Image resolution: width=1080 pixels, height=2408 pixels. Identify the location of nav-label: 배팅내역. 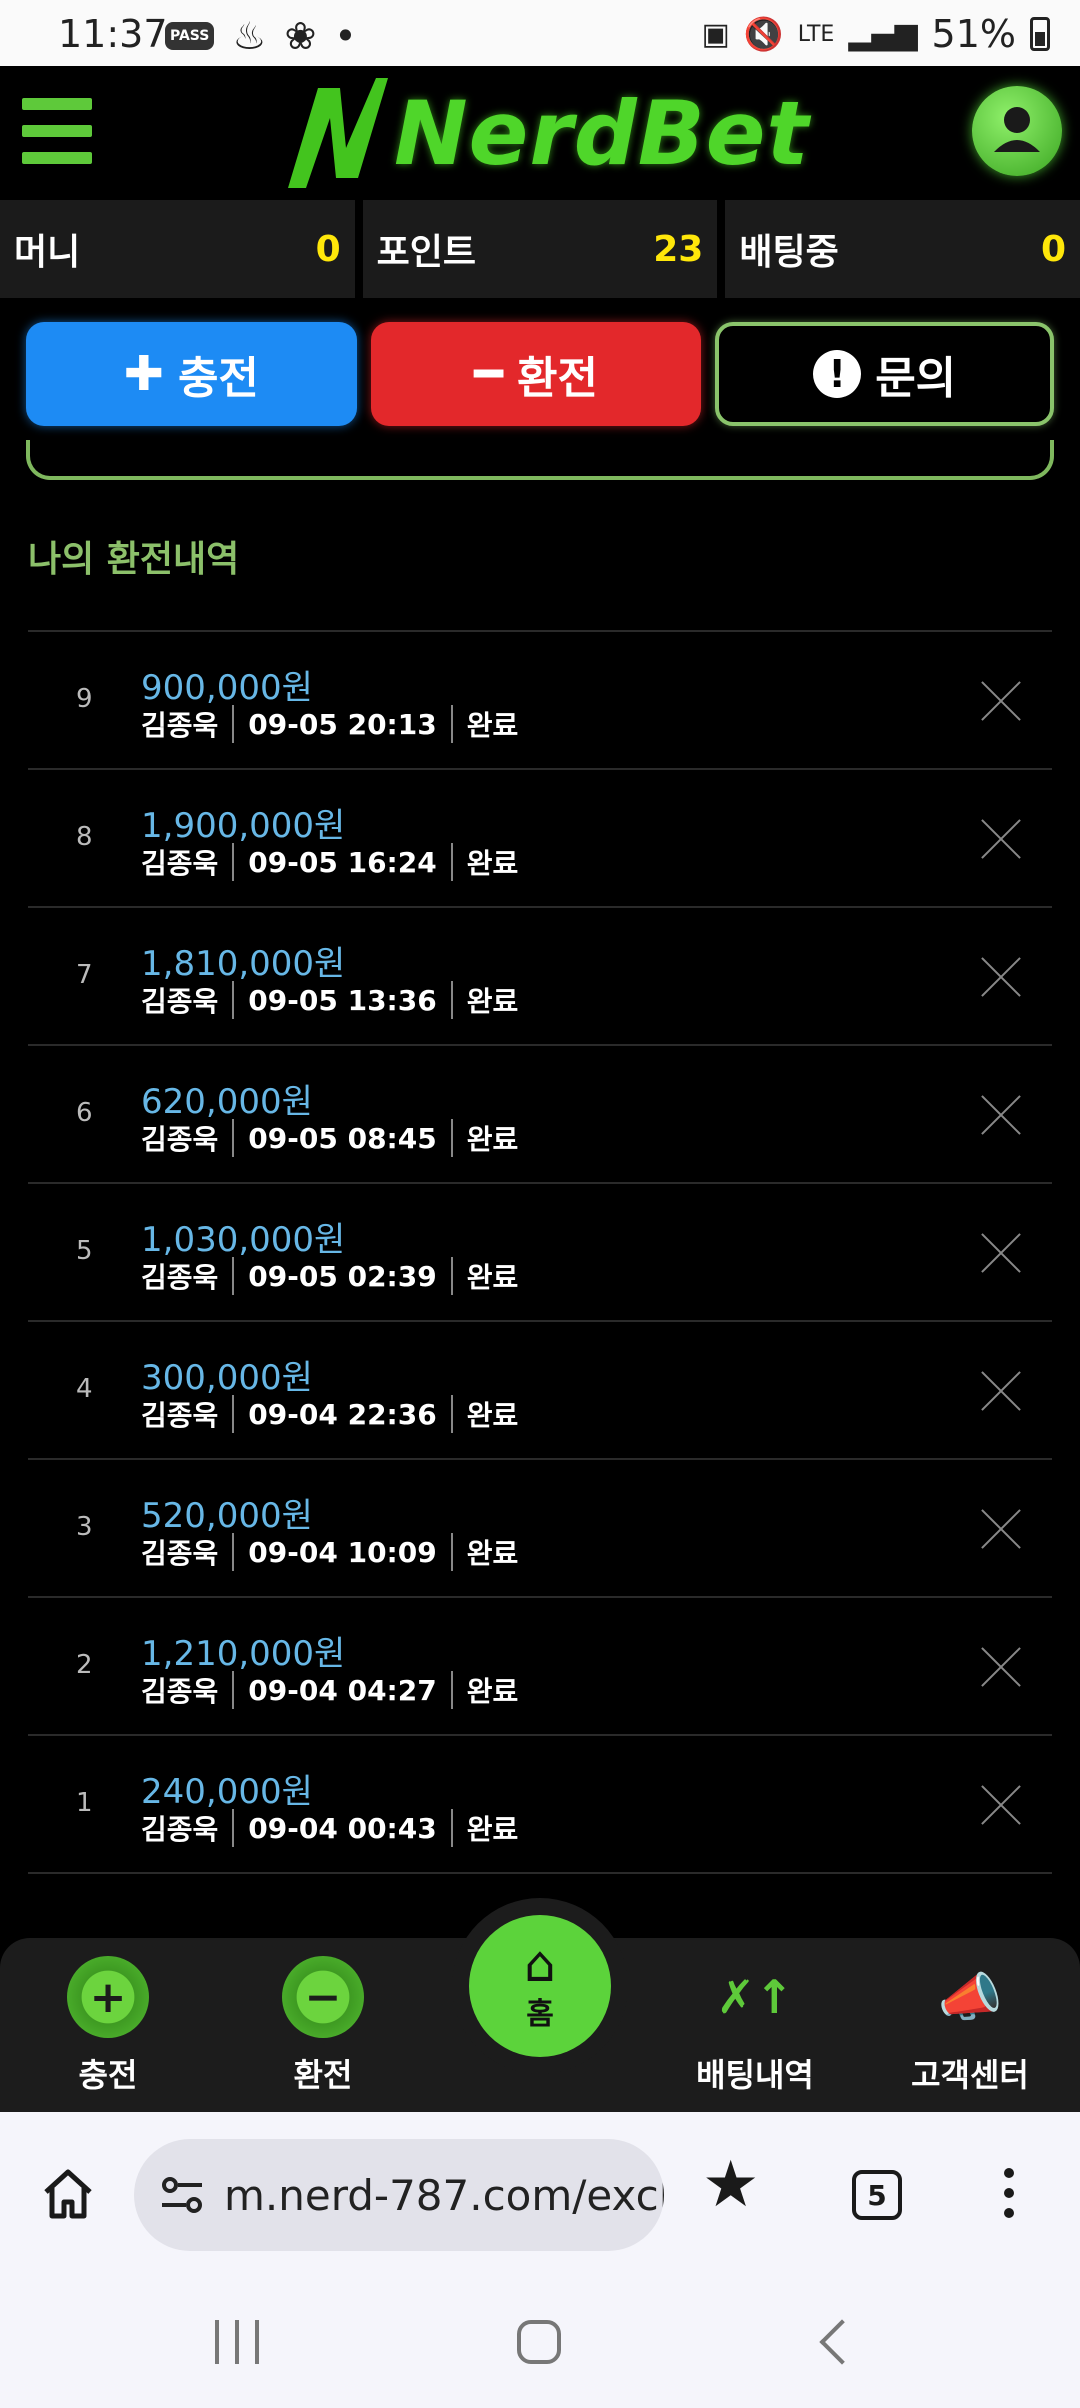
(755, 2075).